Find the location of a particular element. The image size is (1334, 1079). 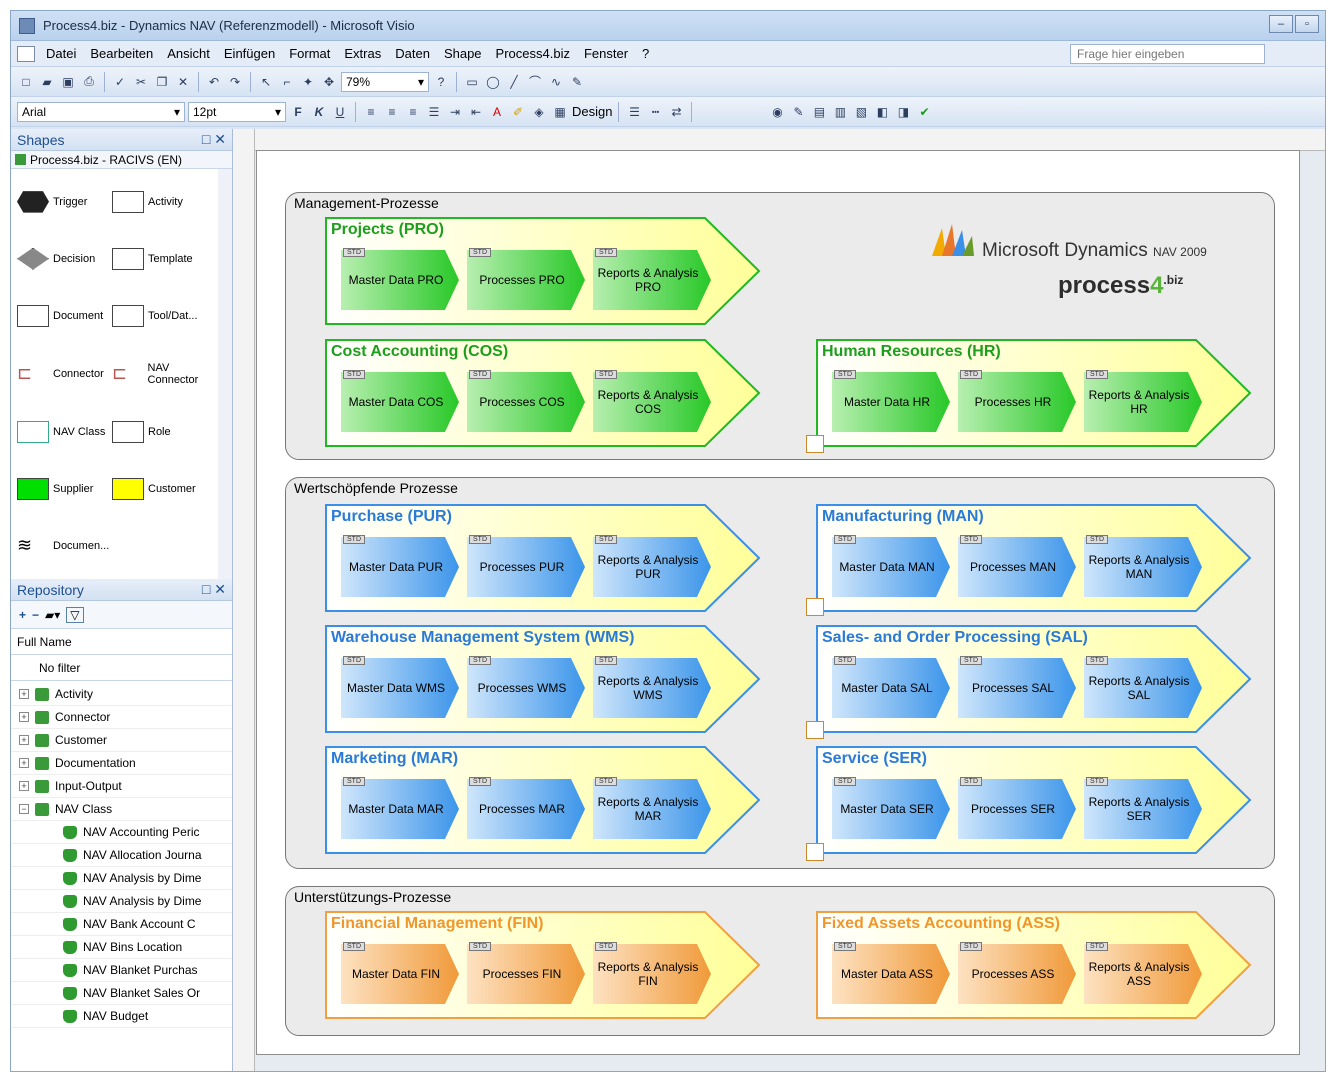

subprocess-chevron: STD Reports & Analysis WMS is located at coordinates (652, 687).